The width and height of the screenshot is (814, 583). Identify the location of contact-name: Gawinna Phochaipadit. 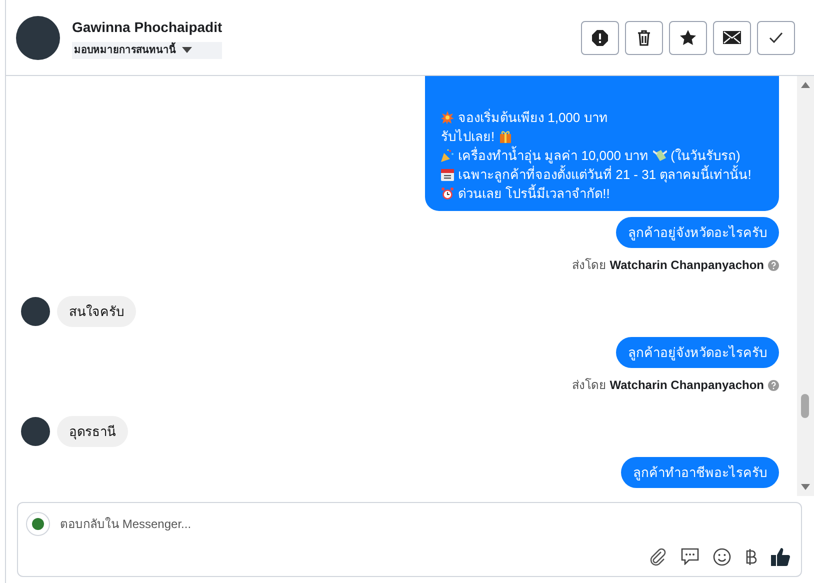
(147, 27).